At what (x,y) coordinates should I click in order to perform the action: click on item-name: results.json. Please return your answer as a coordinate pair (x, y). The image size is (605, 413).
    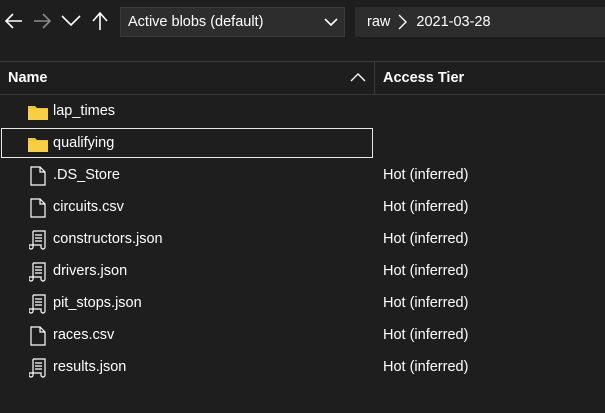
    Looking at the image, I should click on (90, 367).